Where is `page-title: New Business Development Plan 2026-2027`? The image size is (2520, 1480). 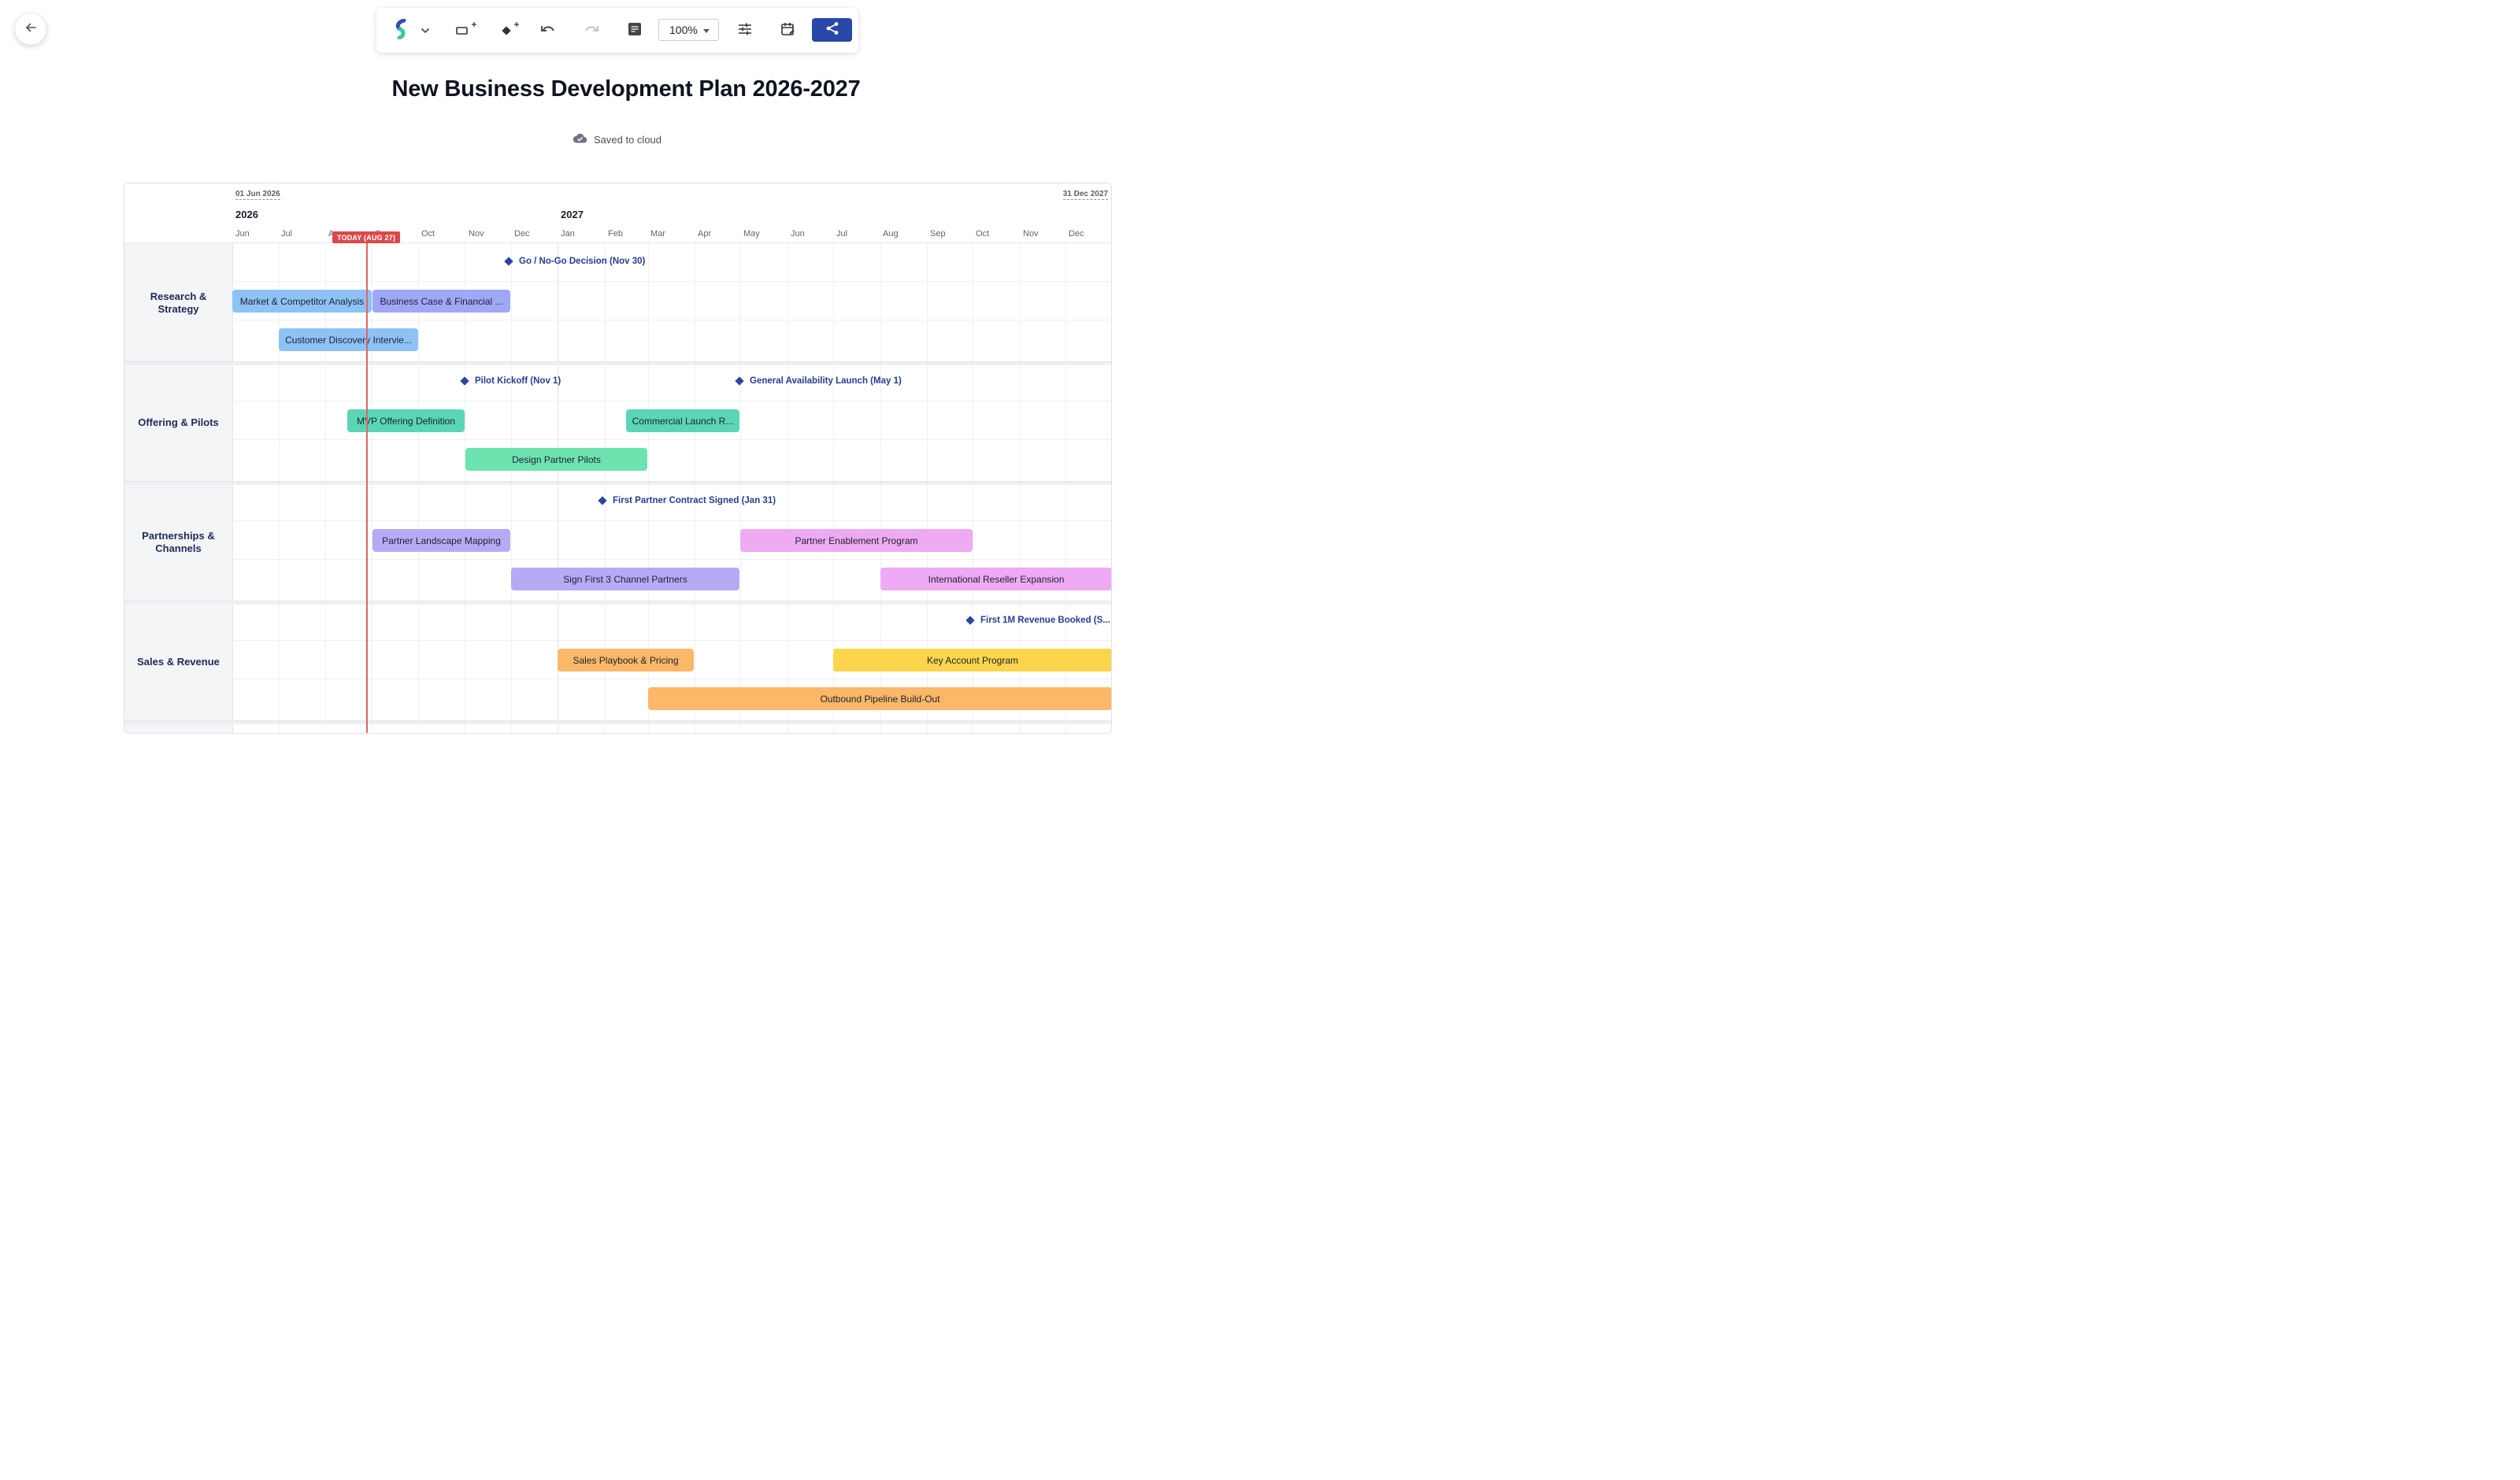 page-title: New Business Development Plan 2026-2027 is located at coordinates (626, 89).